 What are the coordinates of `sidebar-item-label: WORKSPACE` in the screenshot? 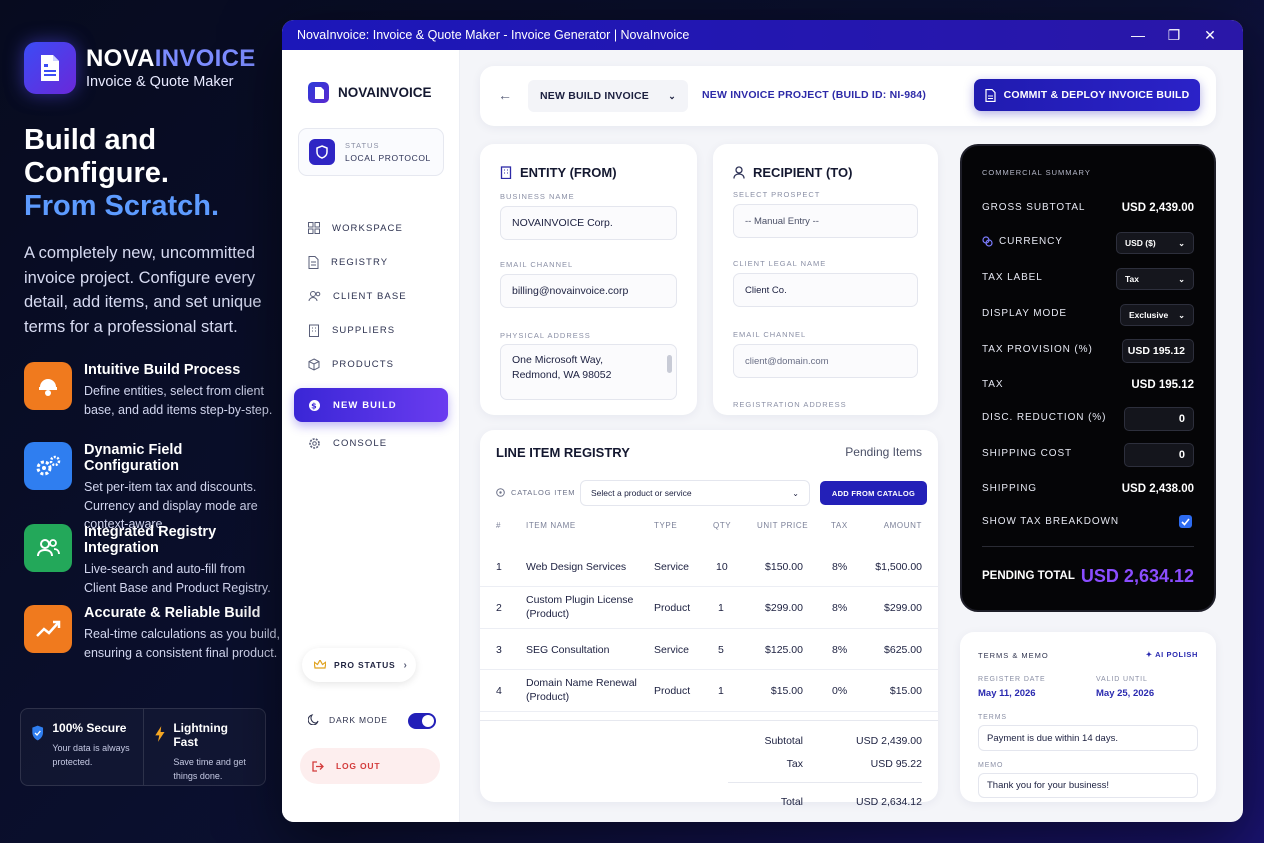 It's located at (367, 228).